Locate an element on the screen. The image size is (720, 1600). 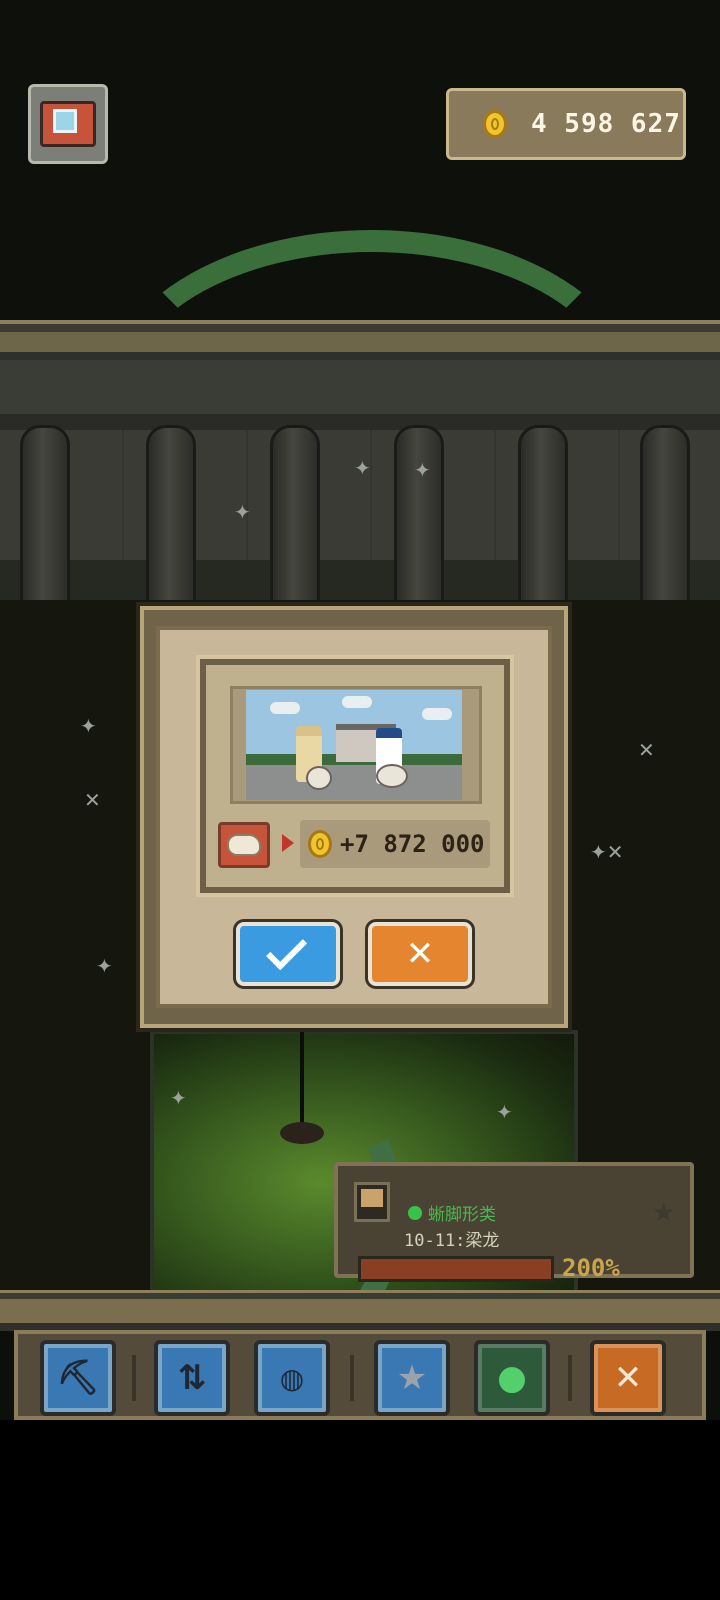
progress-fill is located at coordinates (456, 1269).